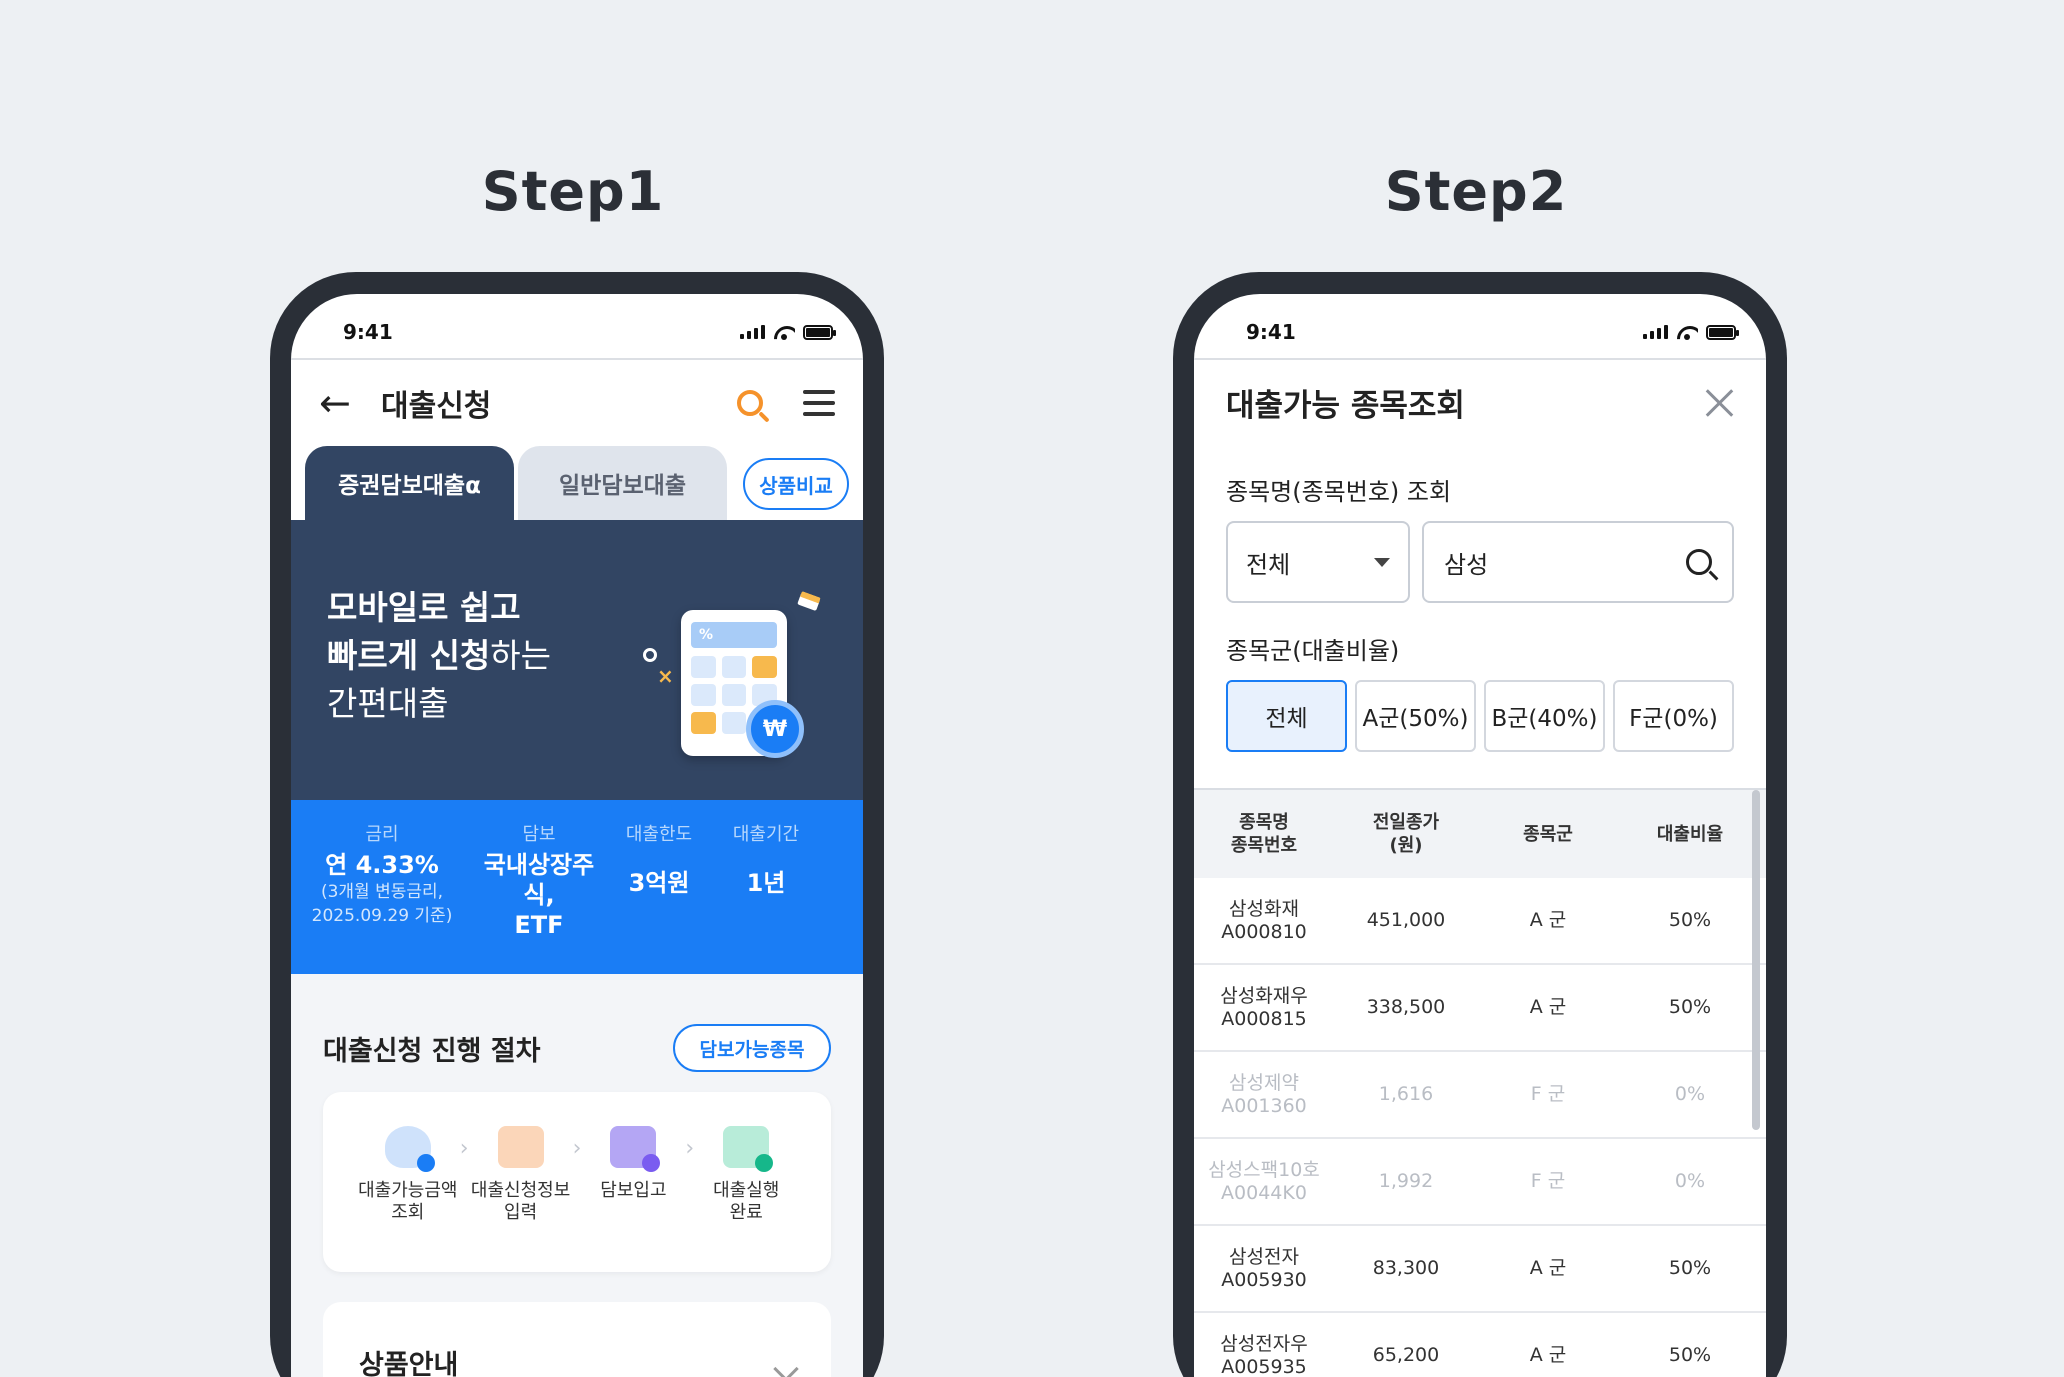 Image resolution: width=2064 pixels, height=1377 pixels. I want to click on info-collateral-label: 담보, so click(539, 834).